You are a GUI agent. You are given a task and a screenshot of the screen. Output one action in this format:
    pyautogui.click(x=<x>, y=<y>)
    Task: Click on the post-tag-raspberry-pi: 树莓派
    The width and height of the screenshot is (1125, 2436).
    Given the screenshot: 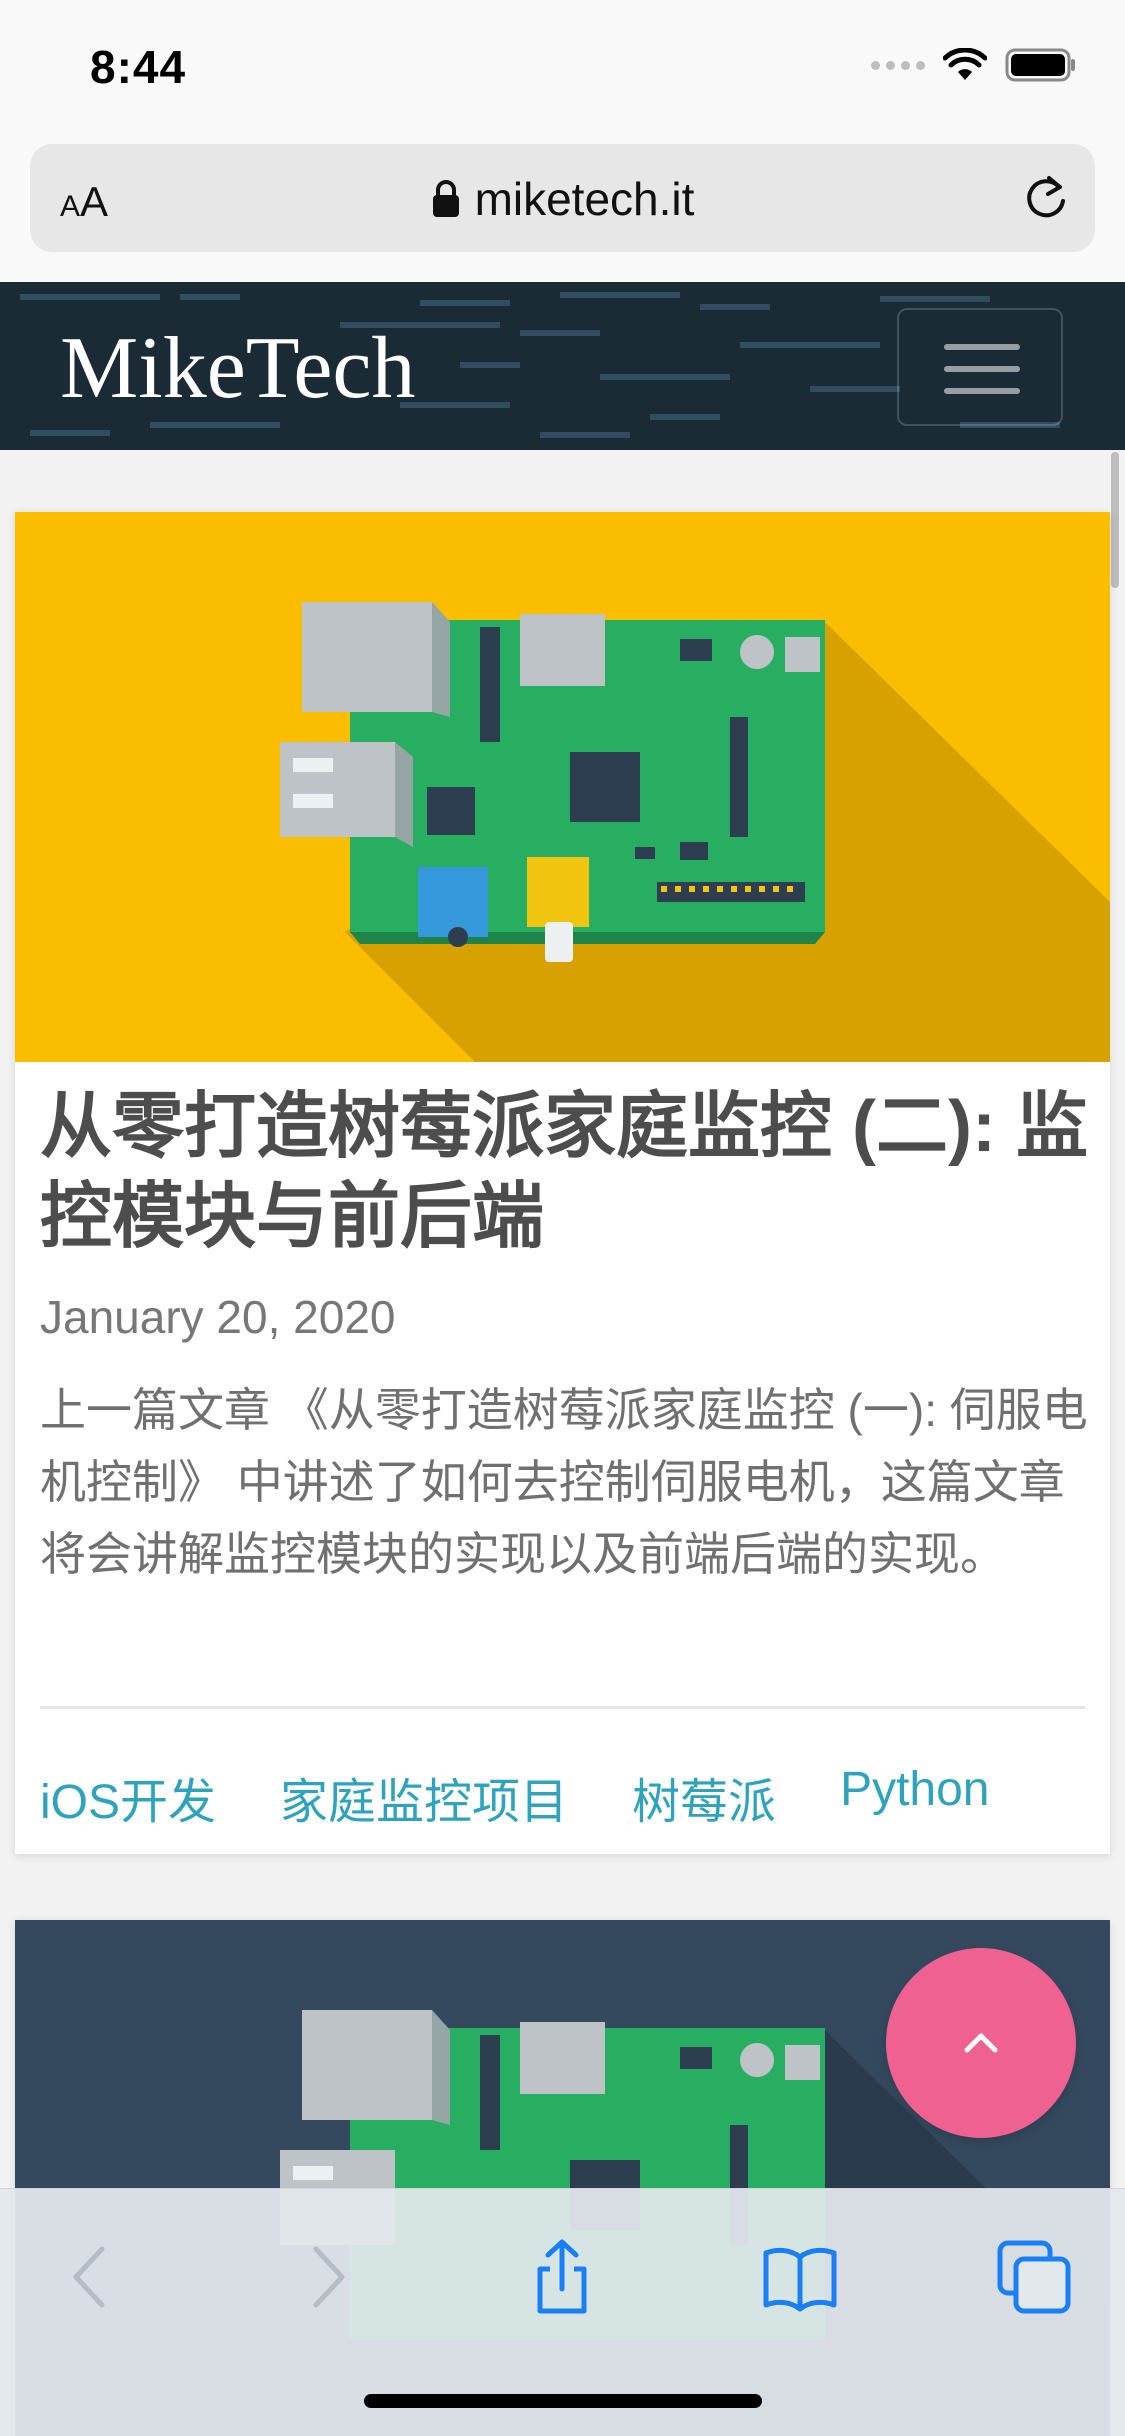 What is the action you would take?
    pyautogui.click(x=704, y=1797)
    